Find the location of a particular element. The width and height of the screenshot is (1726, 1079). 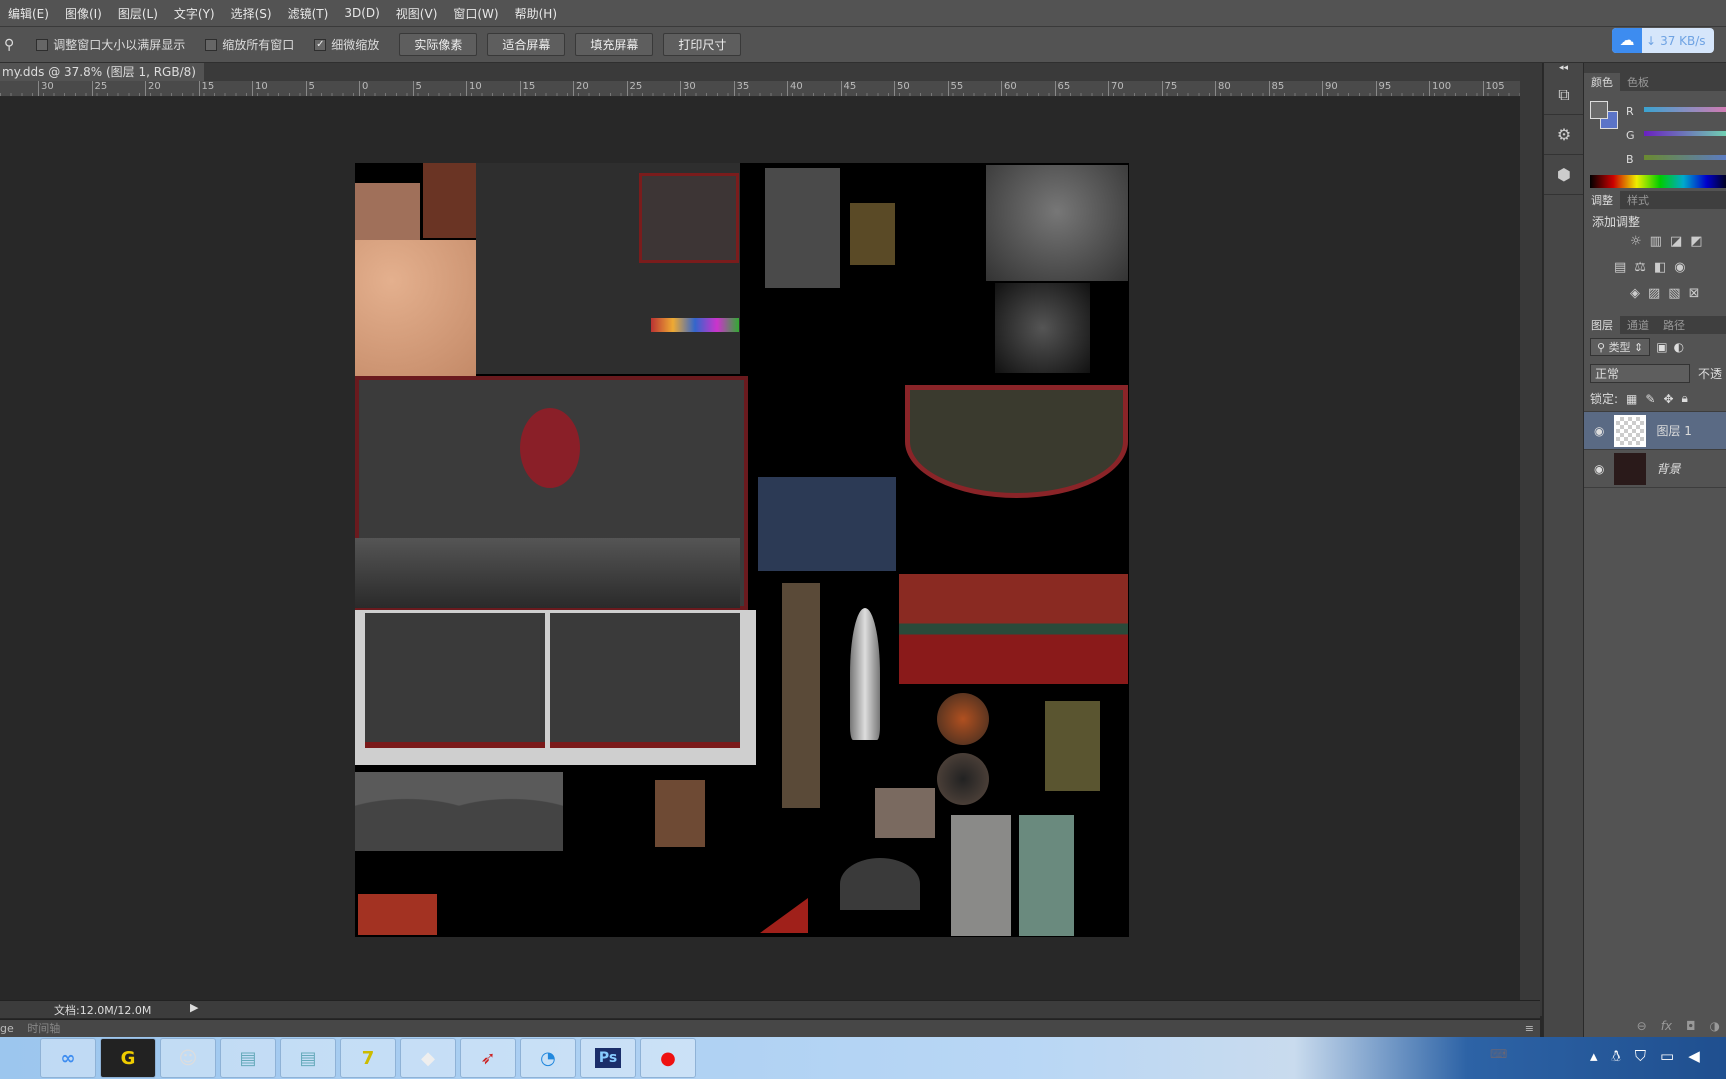

taskbar-rocket-app: ➶ is located at coordinates (488, 1058).